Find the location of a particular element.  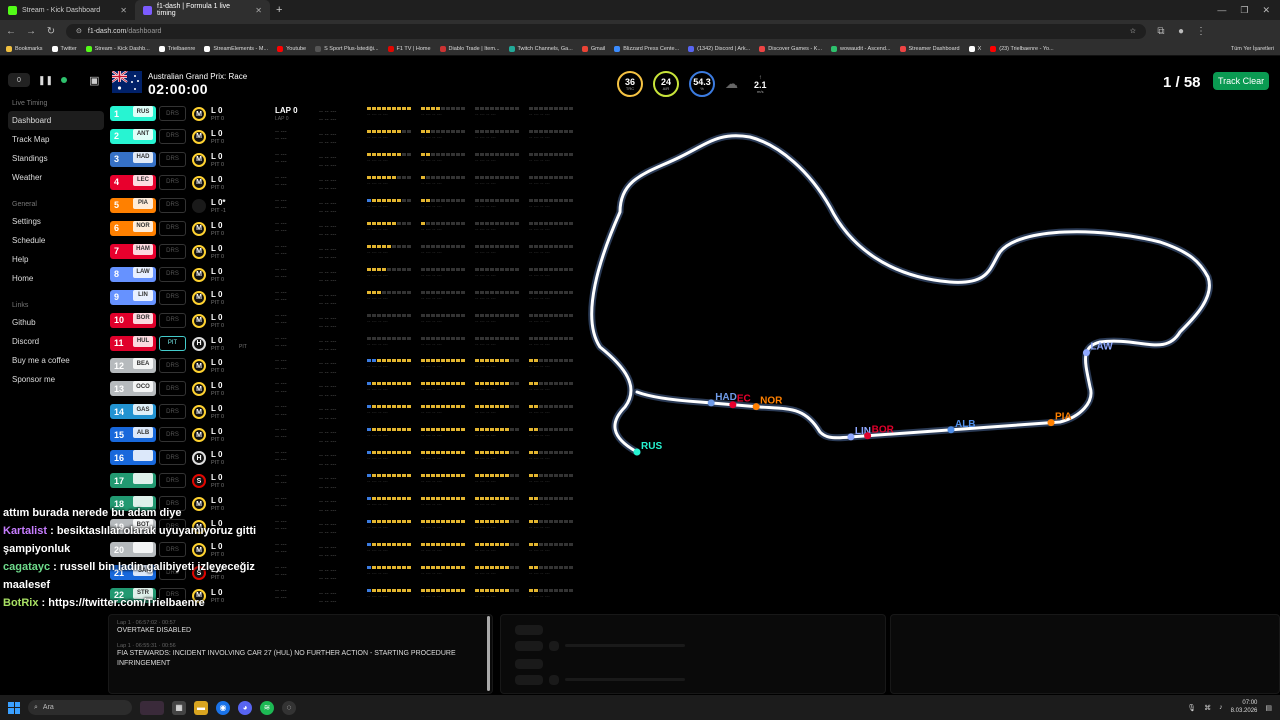

sidebar-item-standings: Standings is located at coordinates (54, 158).